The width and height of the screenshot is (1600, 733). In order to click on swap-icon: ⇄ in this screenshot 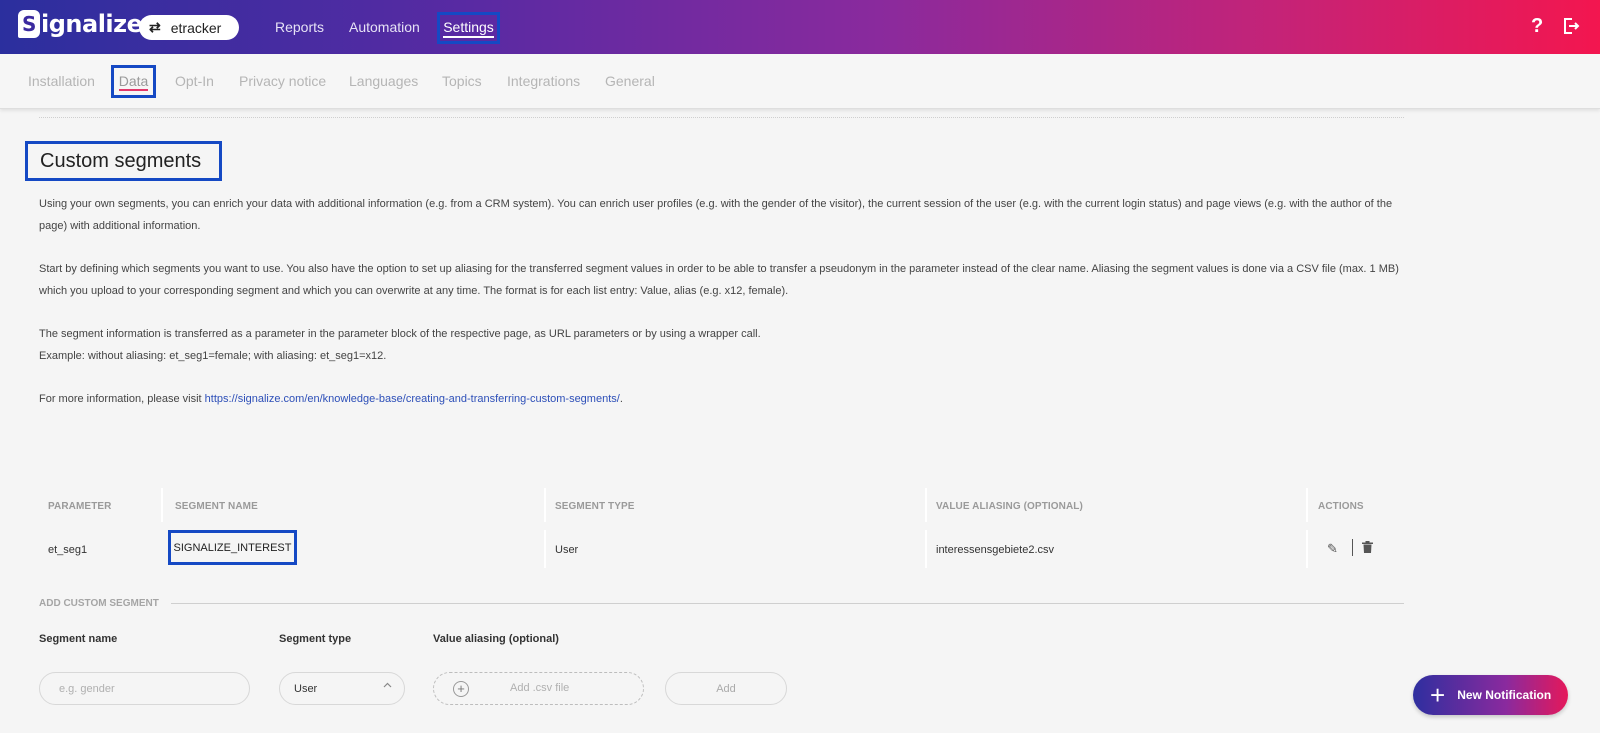, I will do `click(155, 27)`.